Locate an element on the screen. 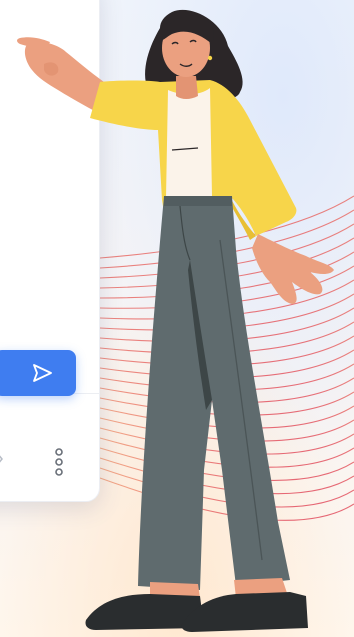  earring is located at coordinates (210, 58).